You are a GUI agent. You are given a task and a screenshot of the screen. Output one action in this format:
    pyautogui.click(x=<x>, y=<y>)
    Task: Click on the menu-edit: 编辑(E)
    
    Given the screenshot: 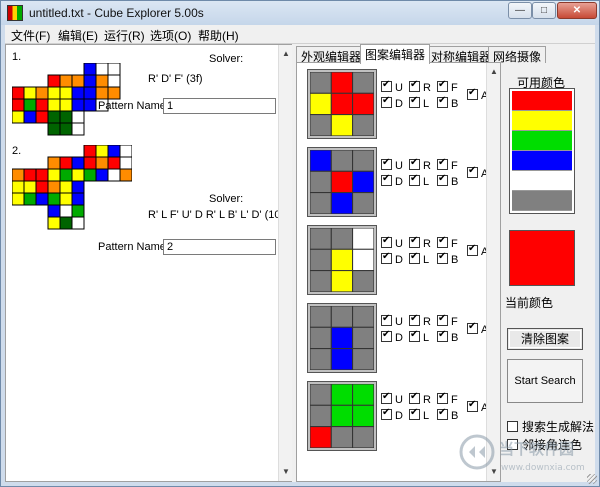 What is the action you would take?
    pyautogui.click(x=78, y=35)
    